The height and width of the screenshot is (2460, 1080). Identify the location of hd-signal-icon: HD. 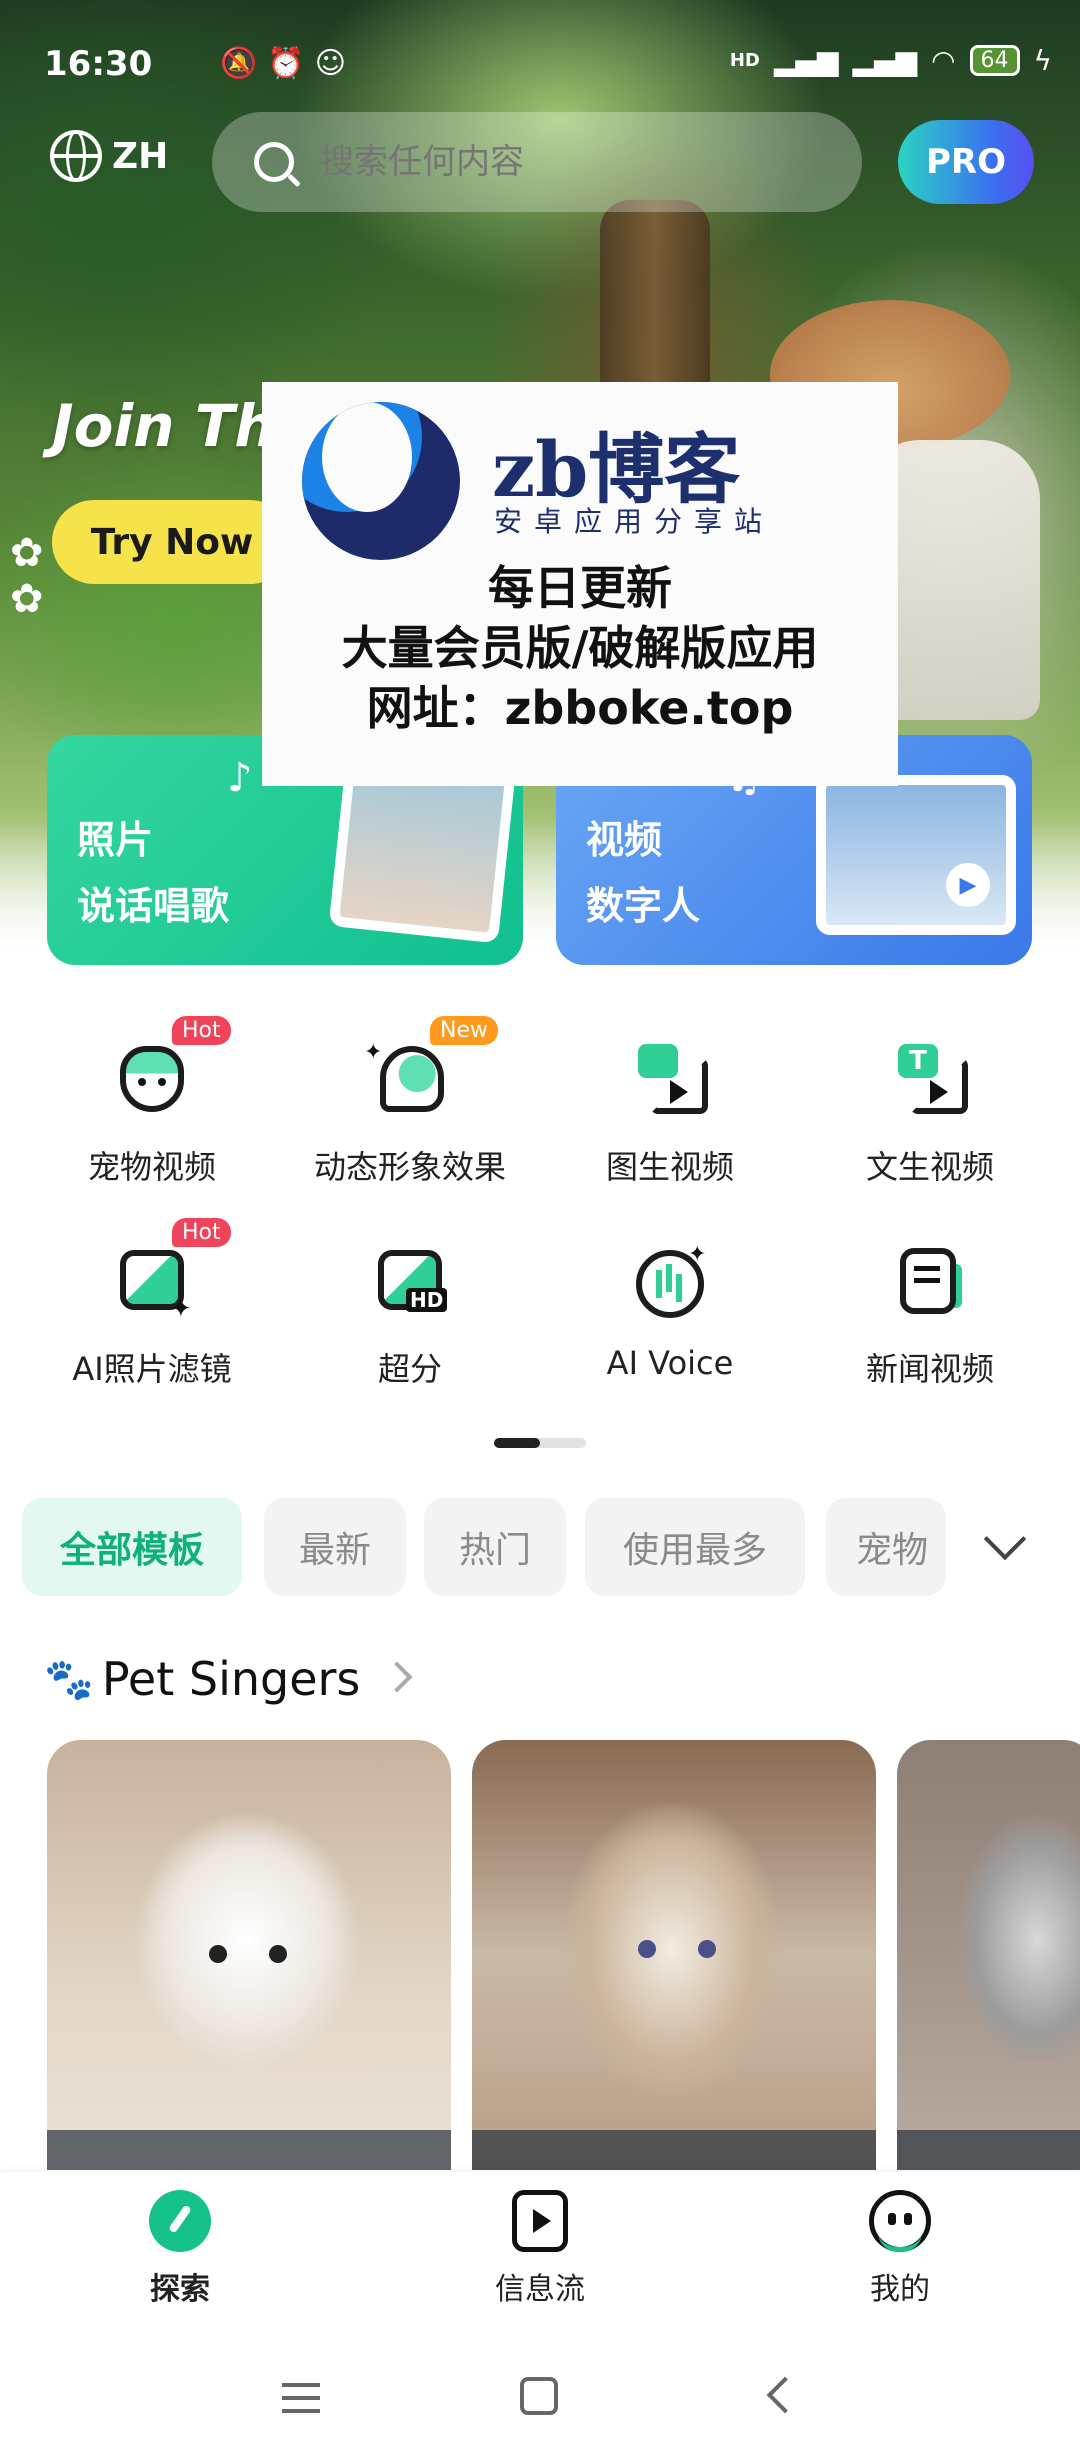
(744, 60).